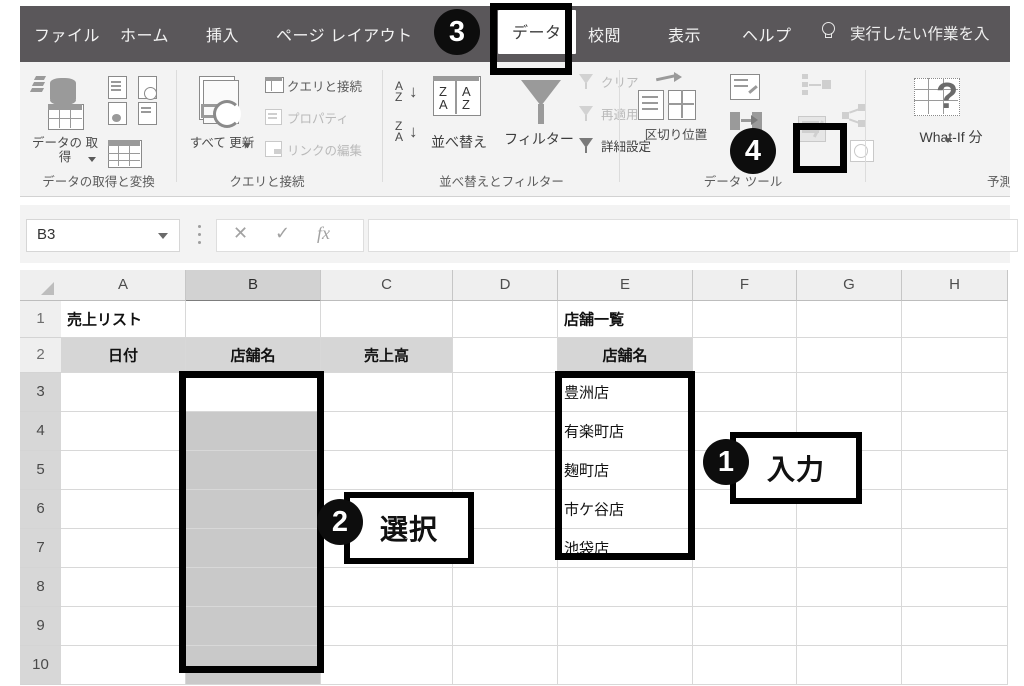 The width and height of the screenshot is (1024, 686). I want to click on cell-H7, so click(955, 548).